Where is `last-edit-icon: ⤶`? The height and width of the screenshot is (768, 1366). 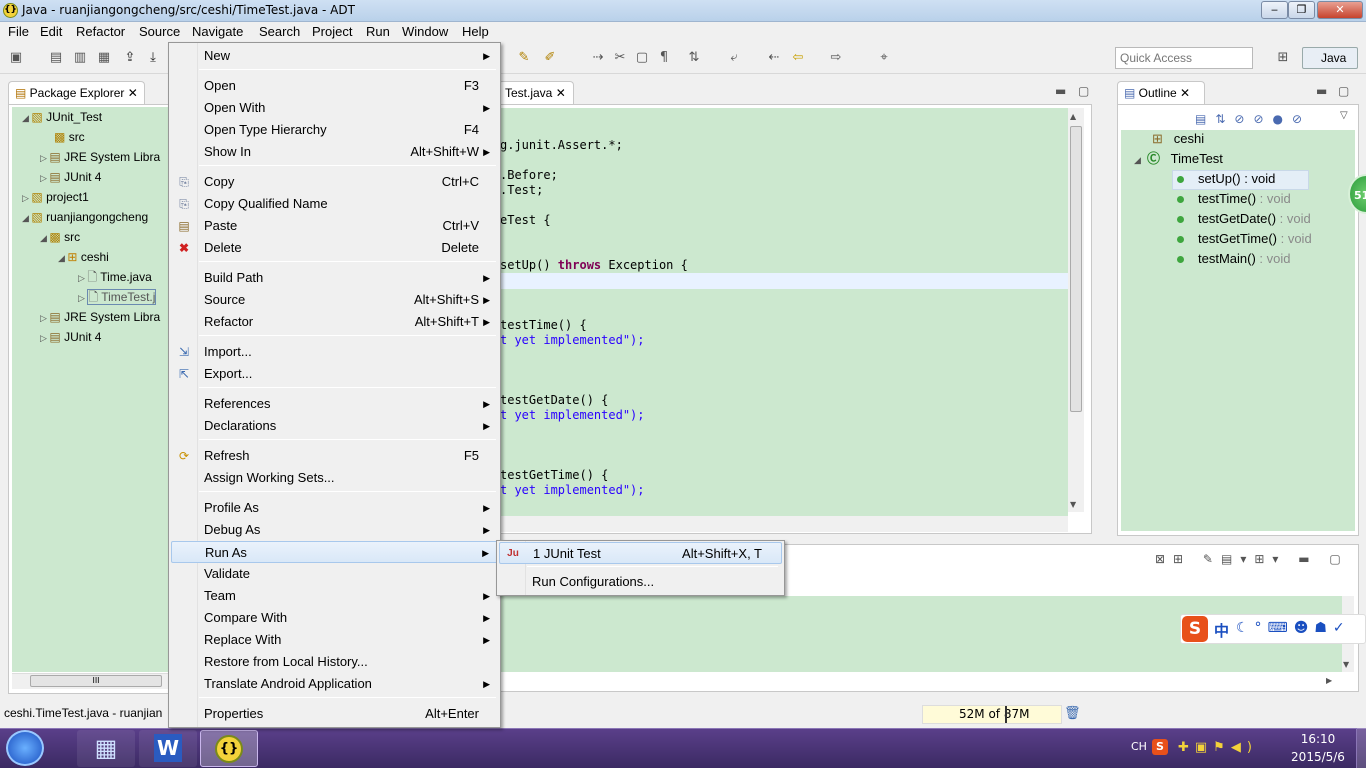 last-edit-icon: ⤶ is located at coordinates (734, 58).